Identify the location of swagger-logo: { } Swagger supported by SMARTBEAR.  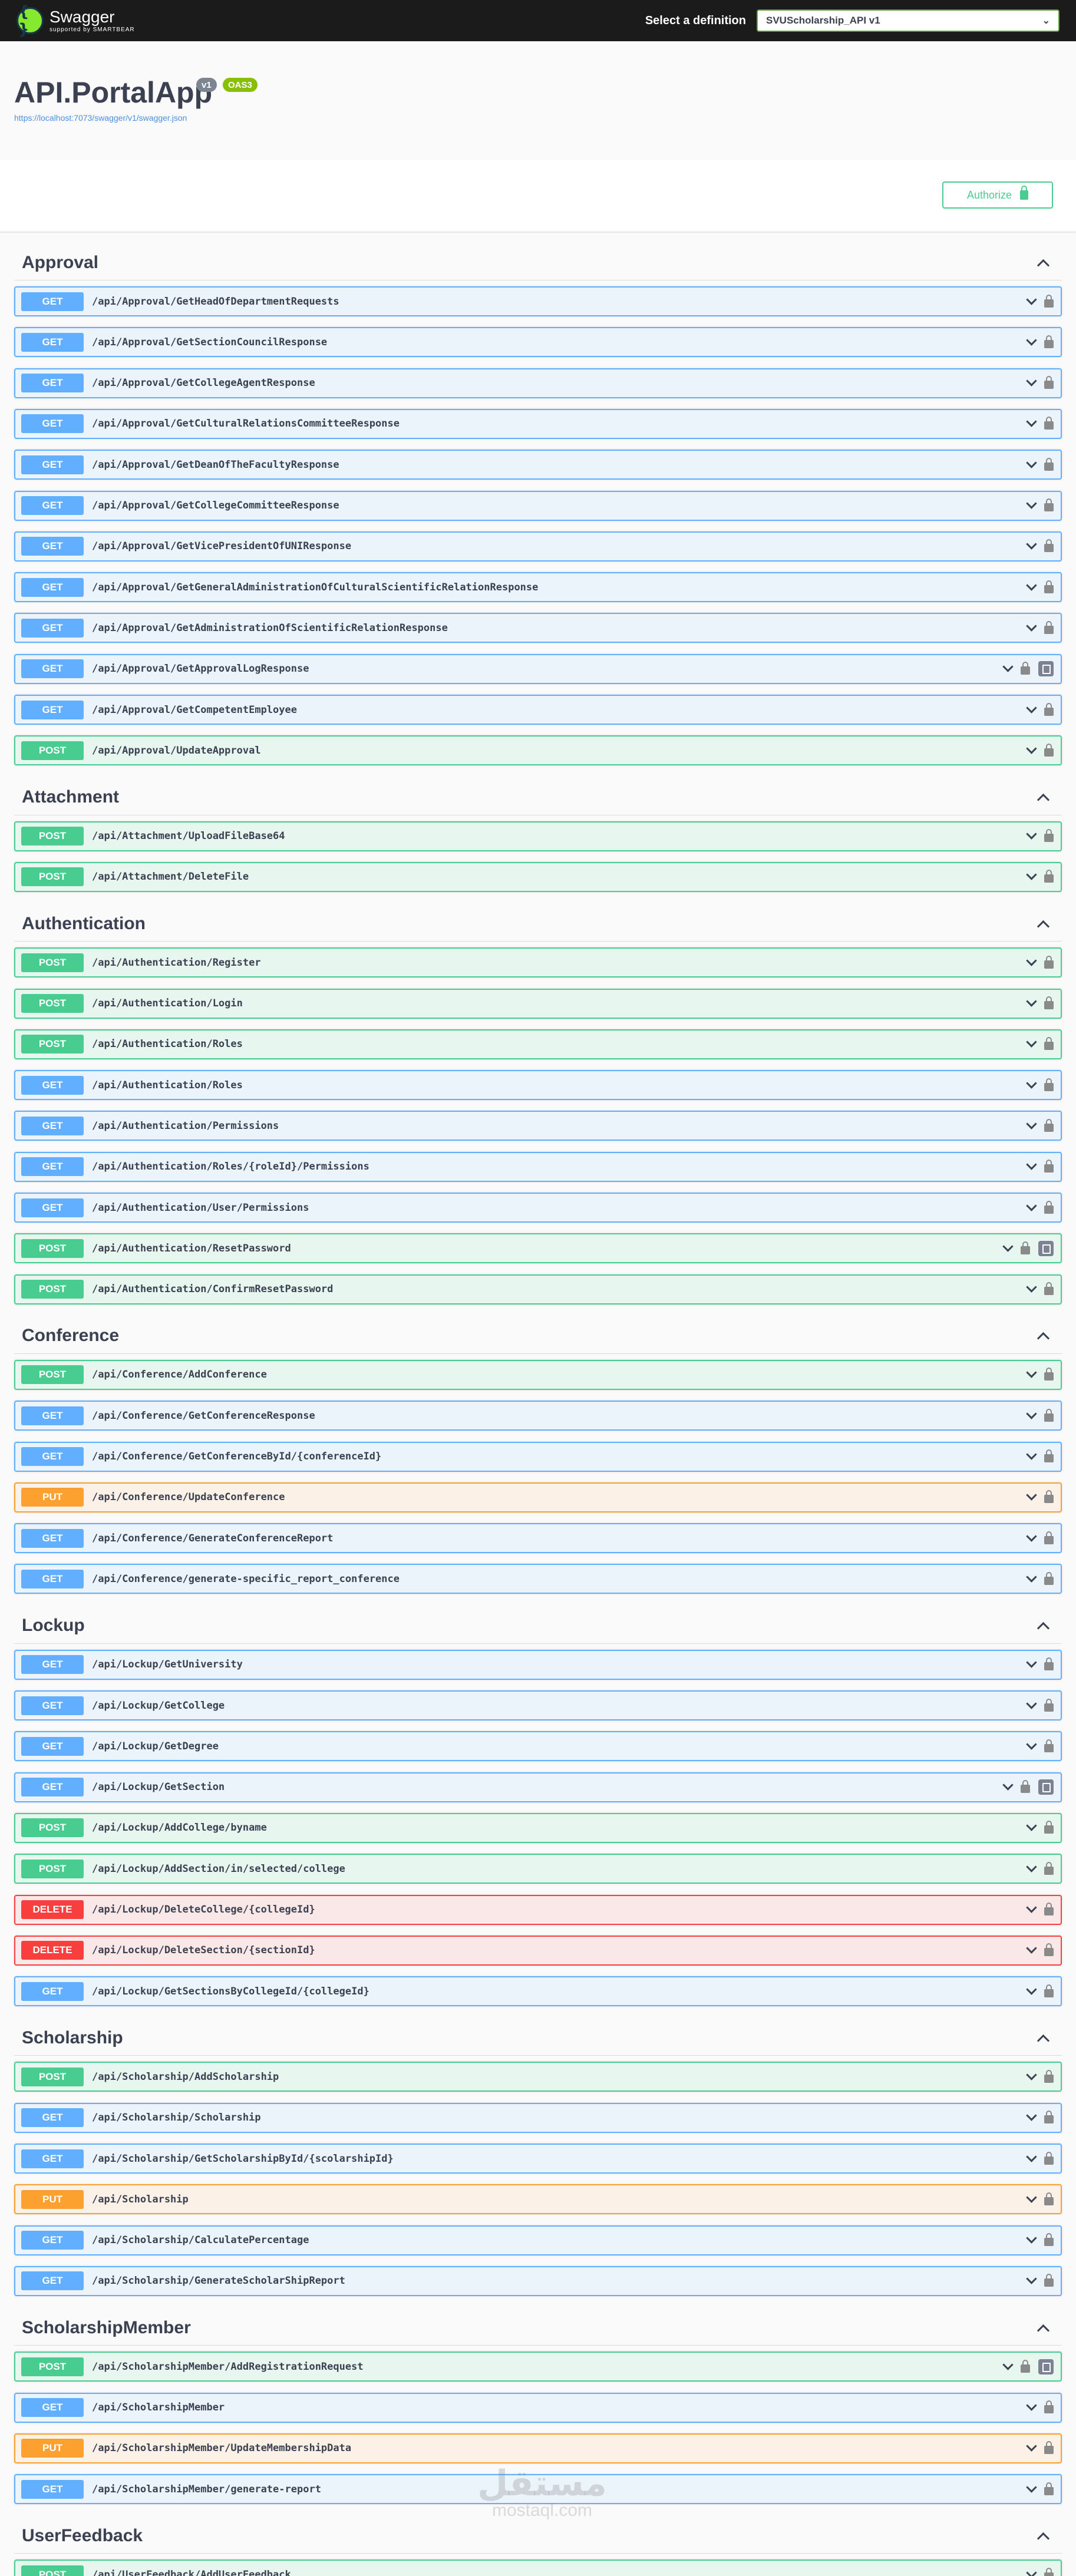
(75, 21).